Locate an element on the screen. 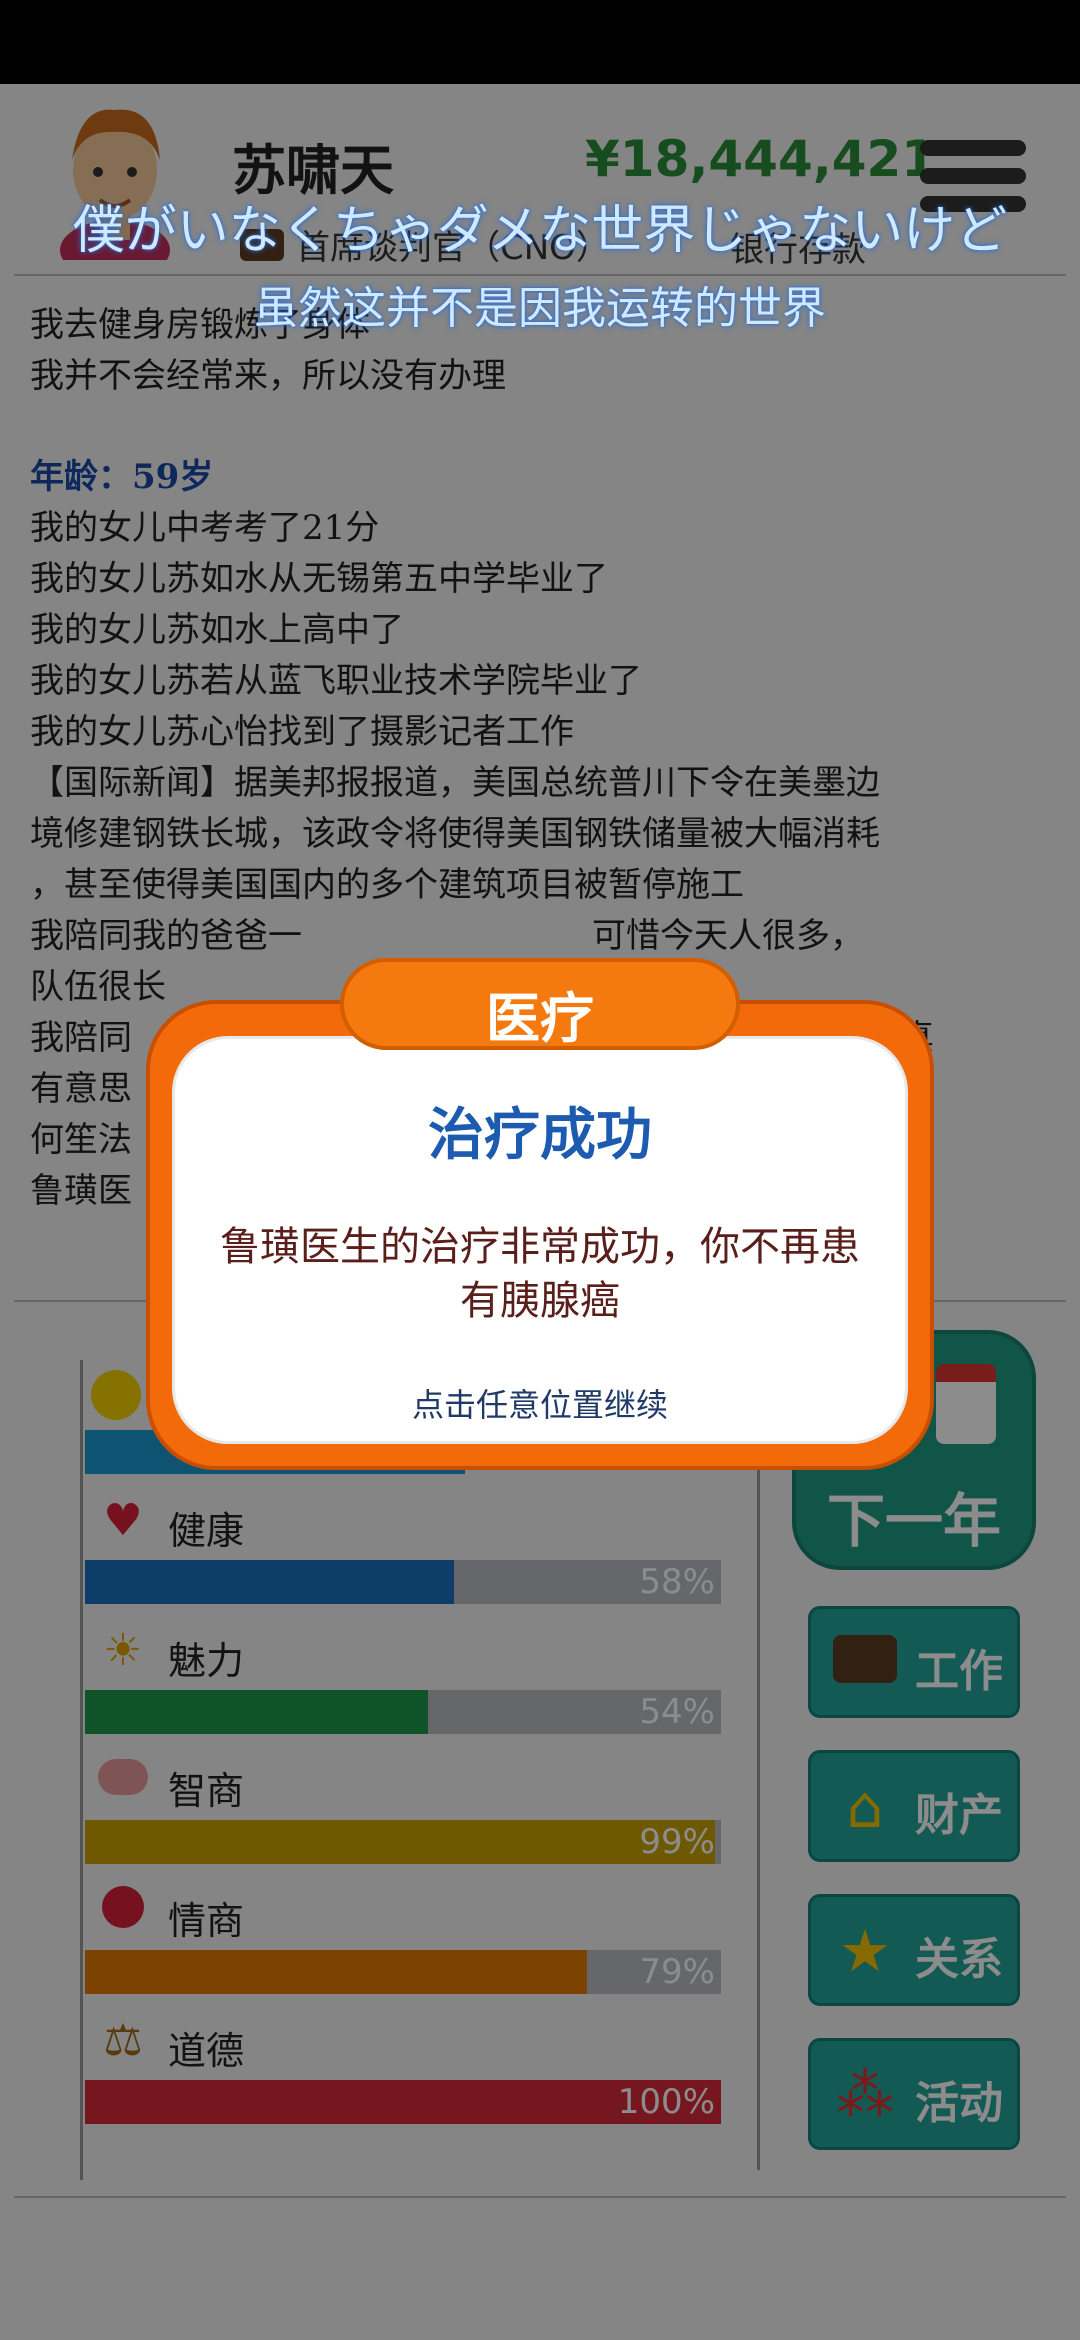  subtitle-line-2: 虽然这并不是因我运转的世界 is located at coordinates (540, 308).